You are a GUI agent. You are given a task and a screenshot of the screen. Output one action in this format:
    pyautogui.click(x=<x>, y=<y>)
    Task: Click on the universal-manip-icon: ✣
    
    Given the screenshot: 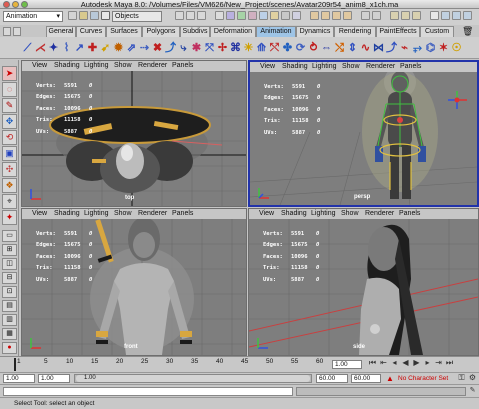 What is the action you would take?
    pyautogui.click(x=9, y=169)
    